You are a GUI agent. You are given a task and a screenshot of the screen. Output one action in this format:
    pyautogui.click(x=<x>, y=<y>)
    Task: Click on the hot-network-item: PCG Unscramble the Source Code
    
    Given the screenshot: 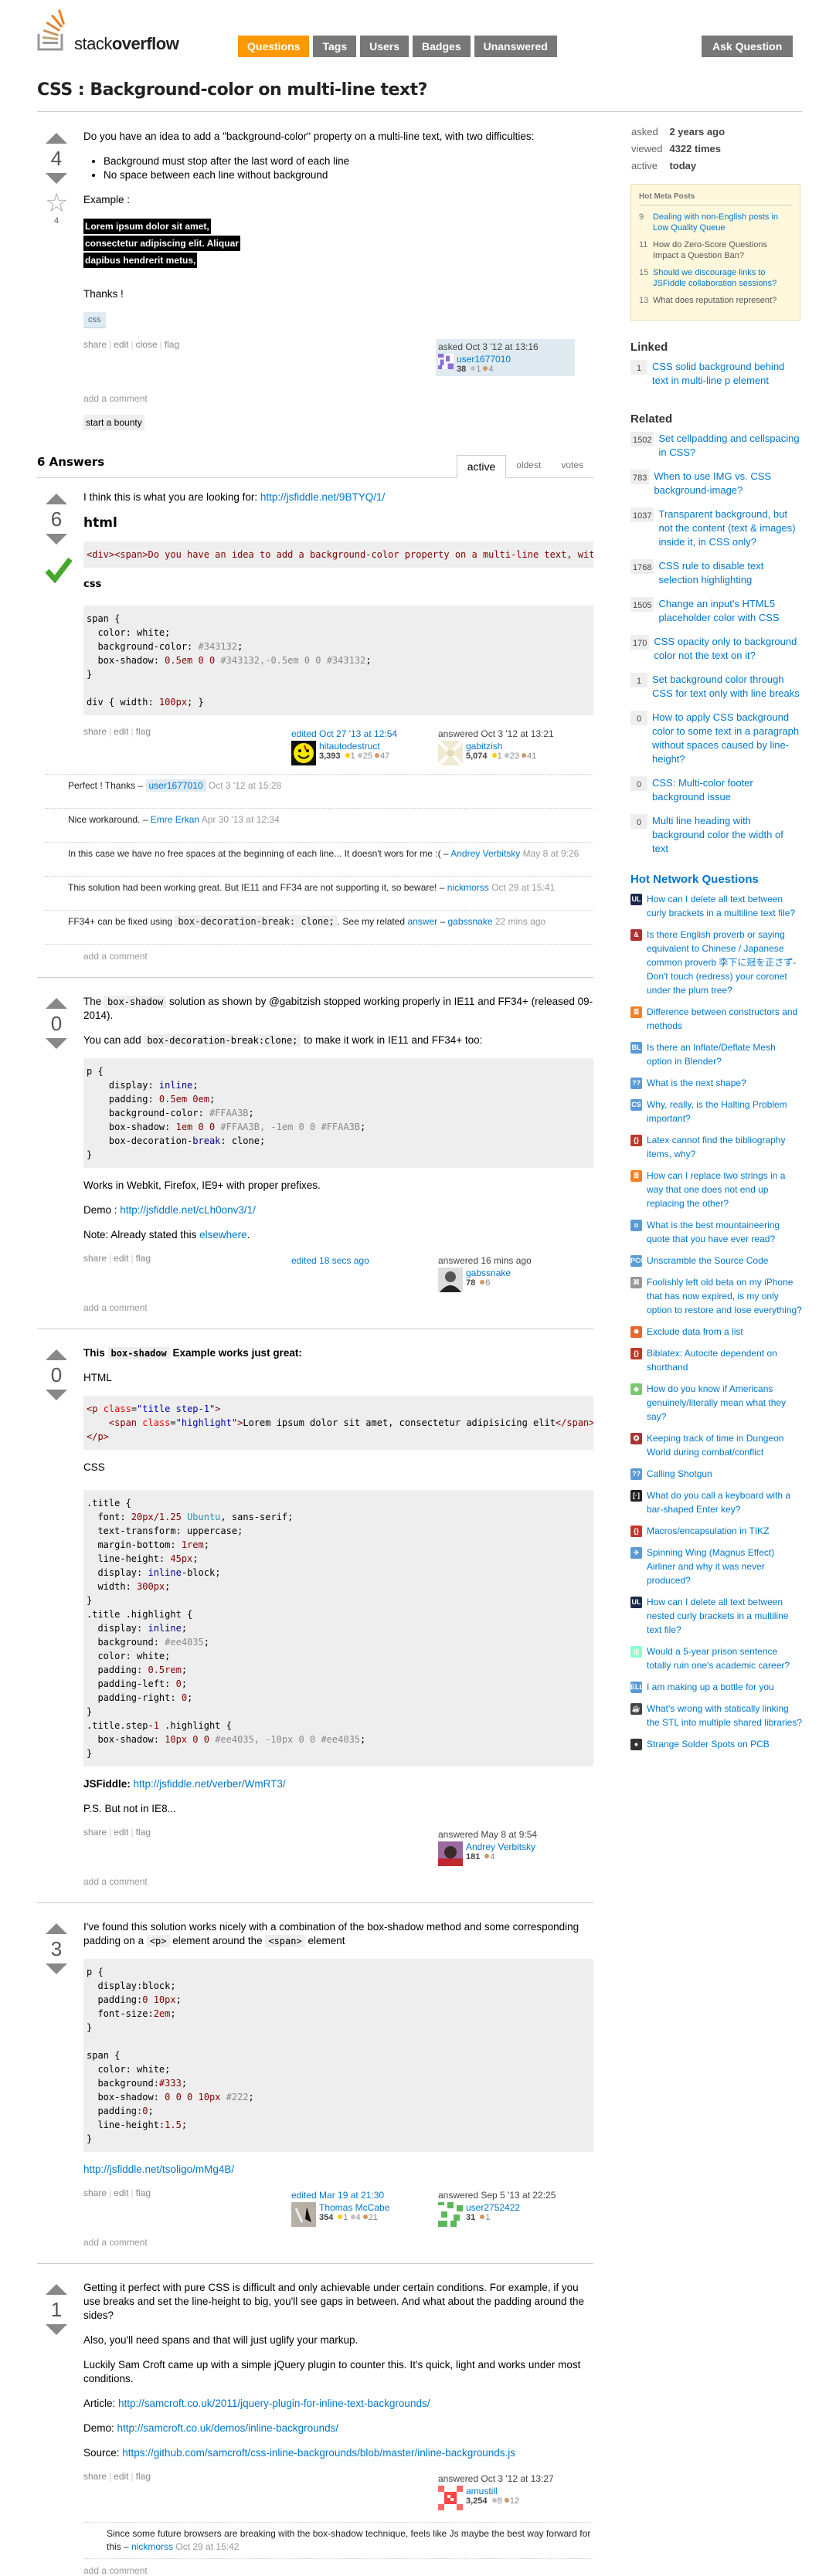 What is the action you would take?
    pyautogui.click(x=716, y=1261)
    